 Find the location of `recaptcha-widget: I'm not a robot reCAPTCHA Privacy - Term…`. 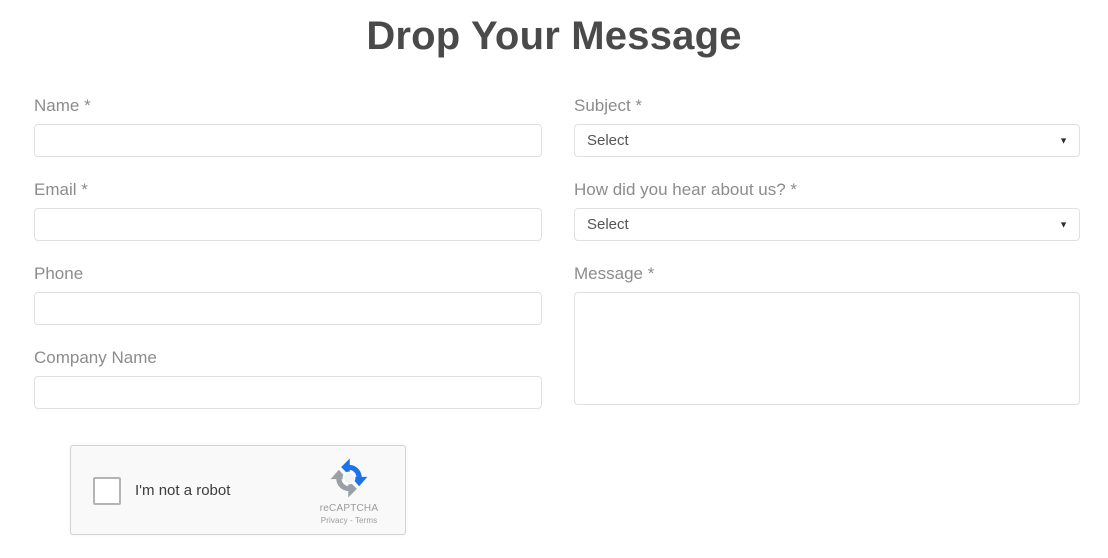

recaptcha-widget: I'm not a robot reCAPTCHA Privacy - Term… is located at coordinates (238, 490).